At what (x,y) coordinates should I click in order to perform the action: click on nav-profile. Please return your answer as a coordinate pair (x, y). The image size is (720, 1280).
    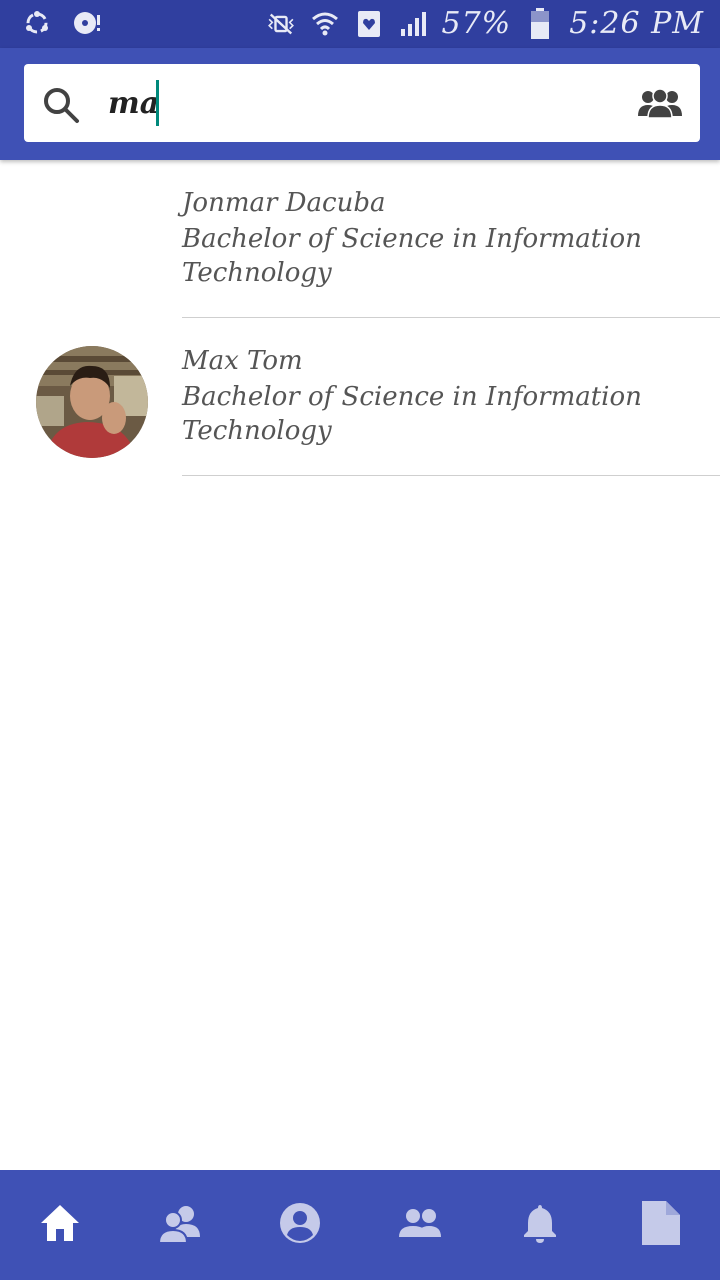
    Looking at the image, I should click on (300, 1225).